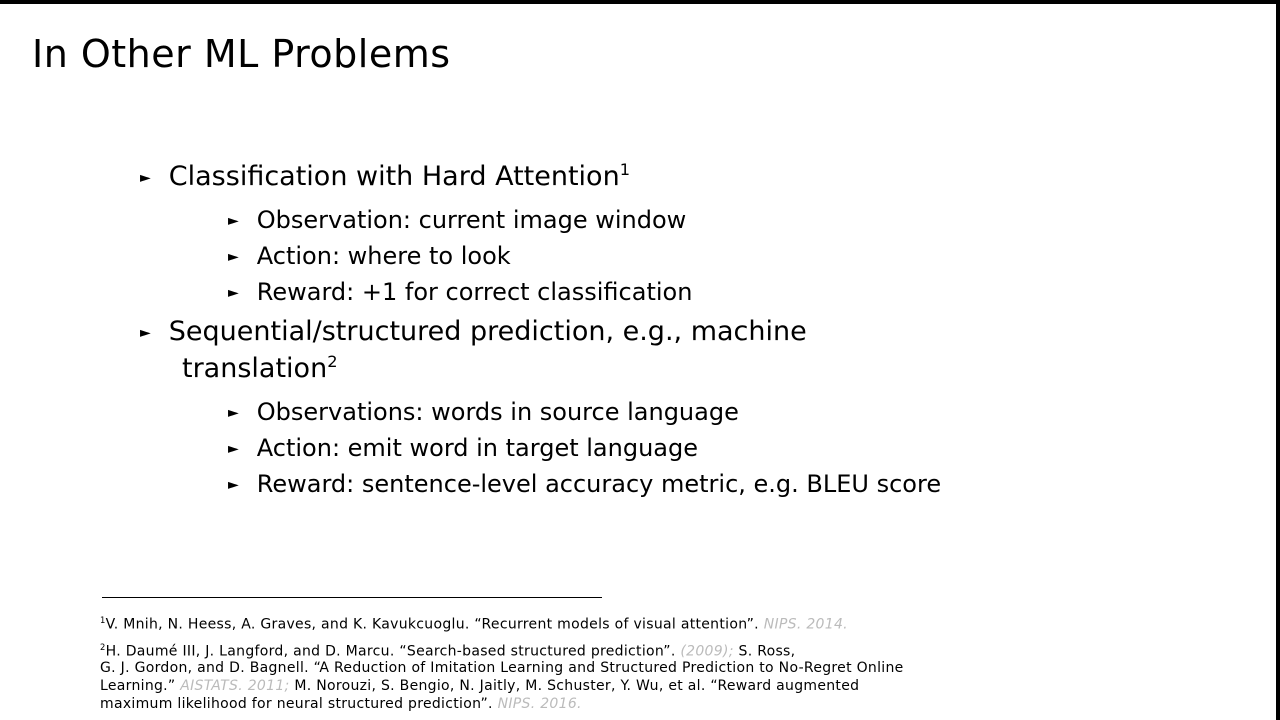  I want to click on bullet-text: Action: emit word in target language, so click(477, 448).